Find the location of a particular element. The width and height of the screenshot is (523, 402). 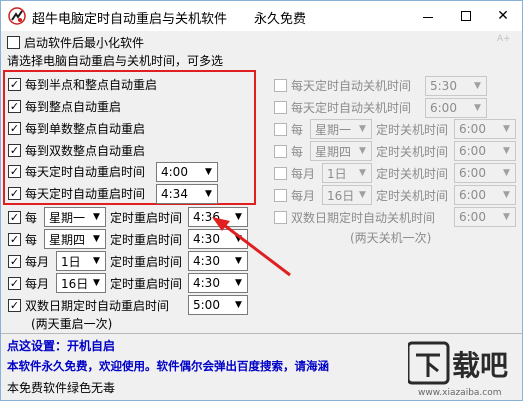

minimize-button is located at coordinates (428, 16).